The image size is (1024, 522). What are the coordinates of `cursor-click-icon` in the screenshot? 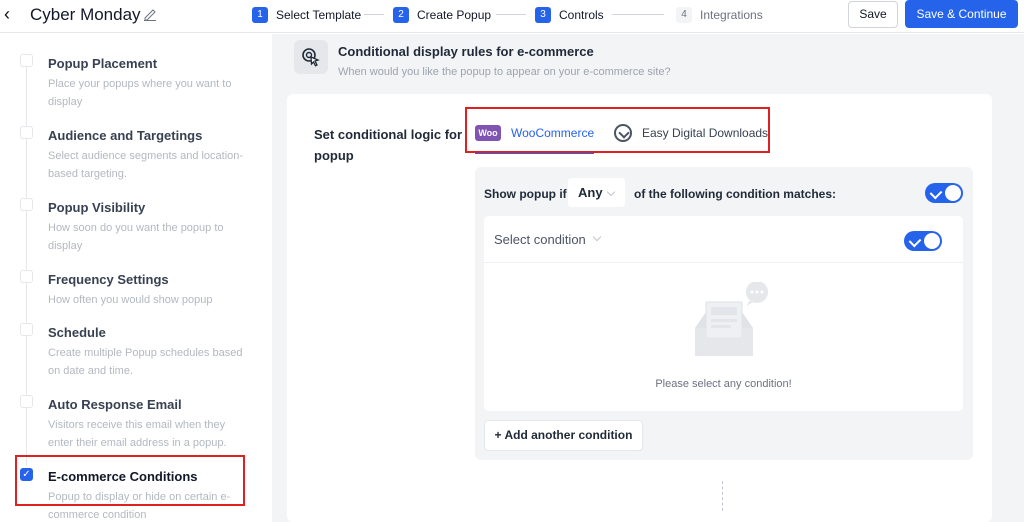 It's located at (311, 57).